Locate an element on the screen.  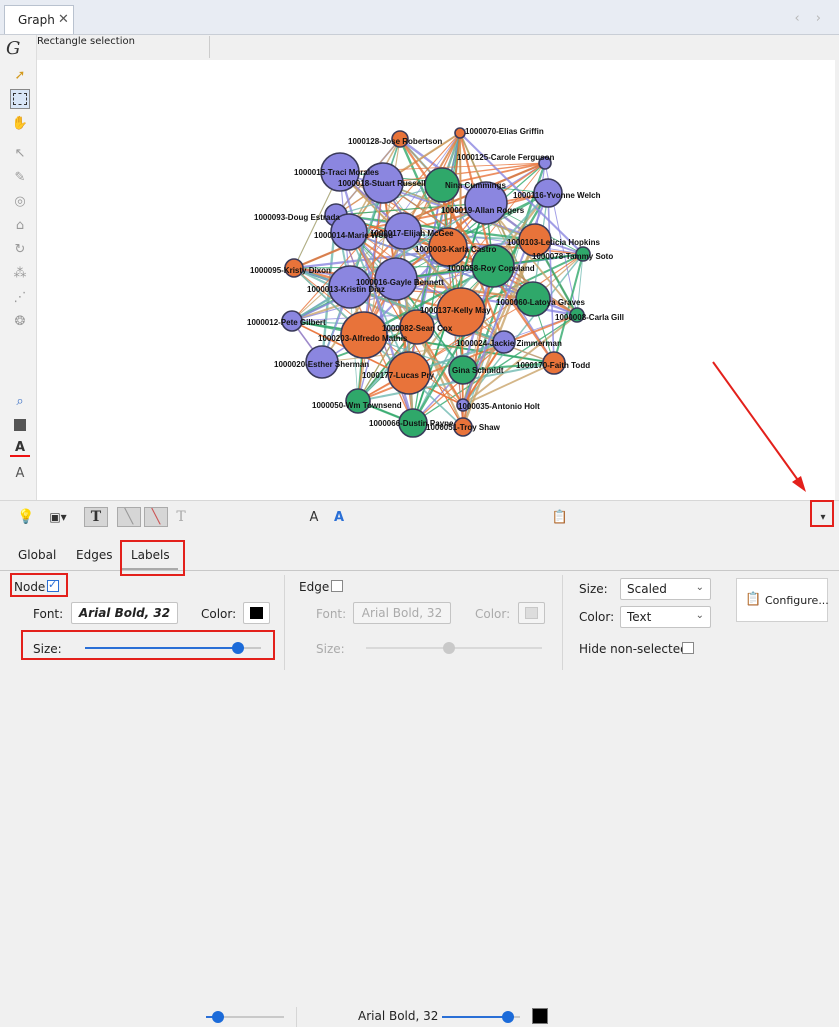
node-font-button: Arial Bold, 32 is located at coordinates (124, 613).